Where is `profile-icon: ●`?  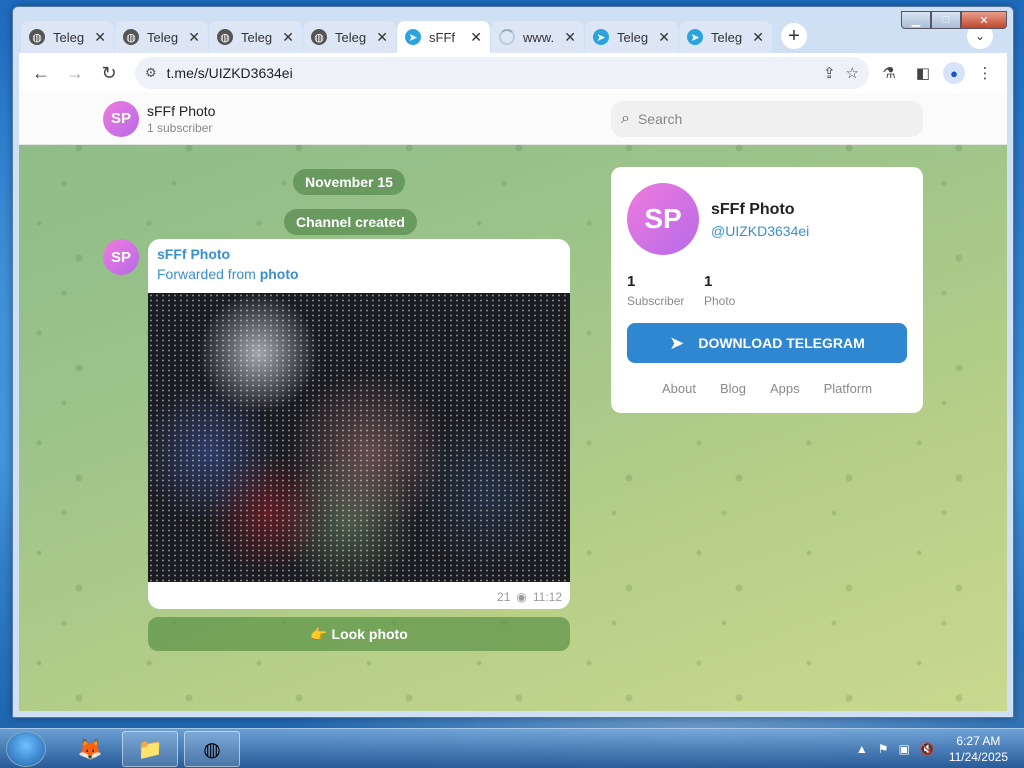
profile-icon: ● is located at coordinates (954, 73).